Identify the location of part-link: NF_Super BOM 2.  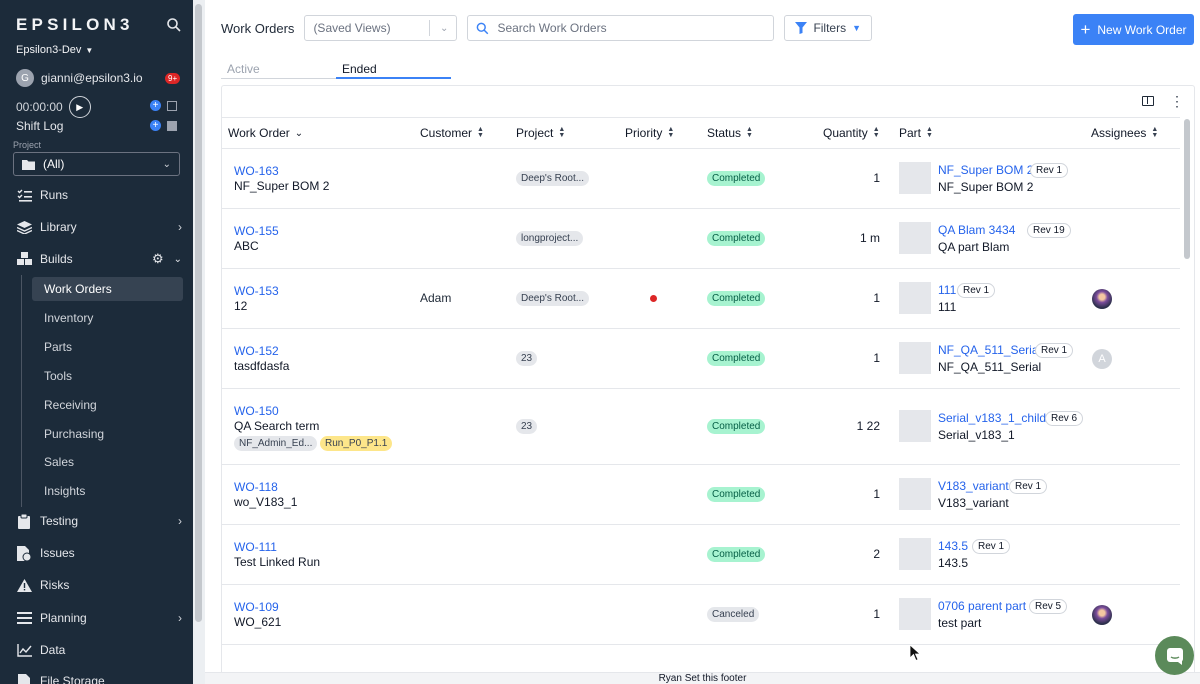
(985, 170).